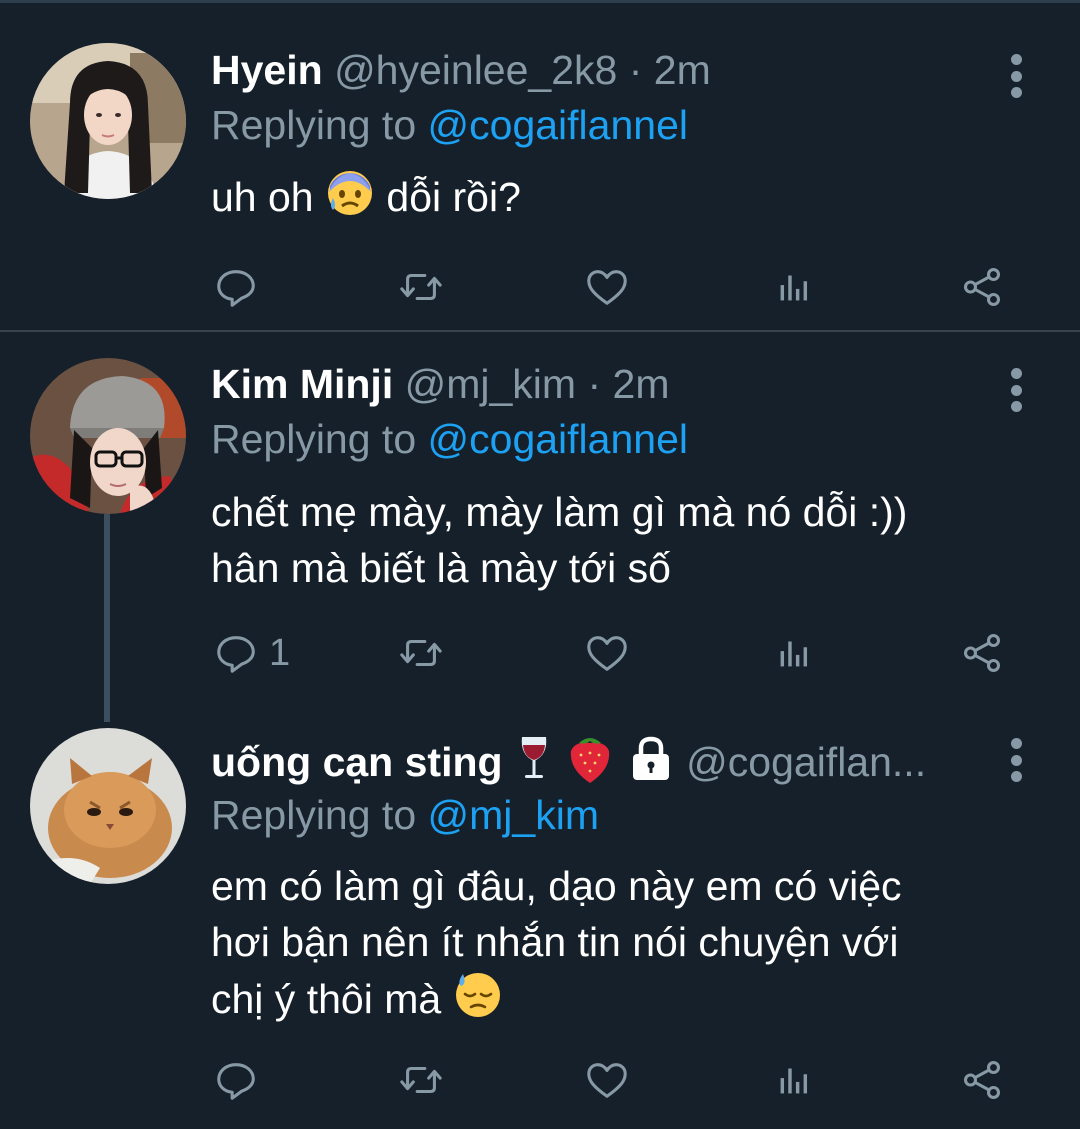  I want to click on lock-icon, so click(651, 760).